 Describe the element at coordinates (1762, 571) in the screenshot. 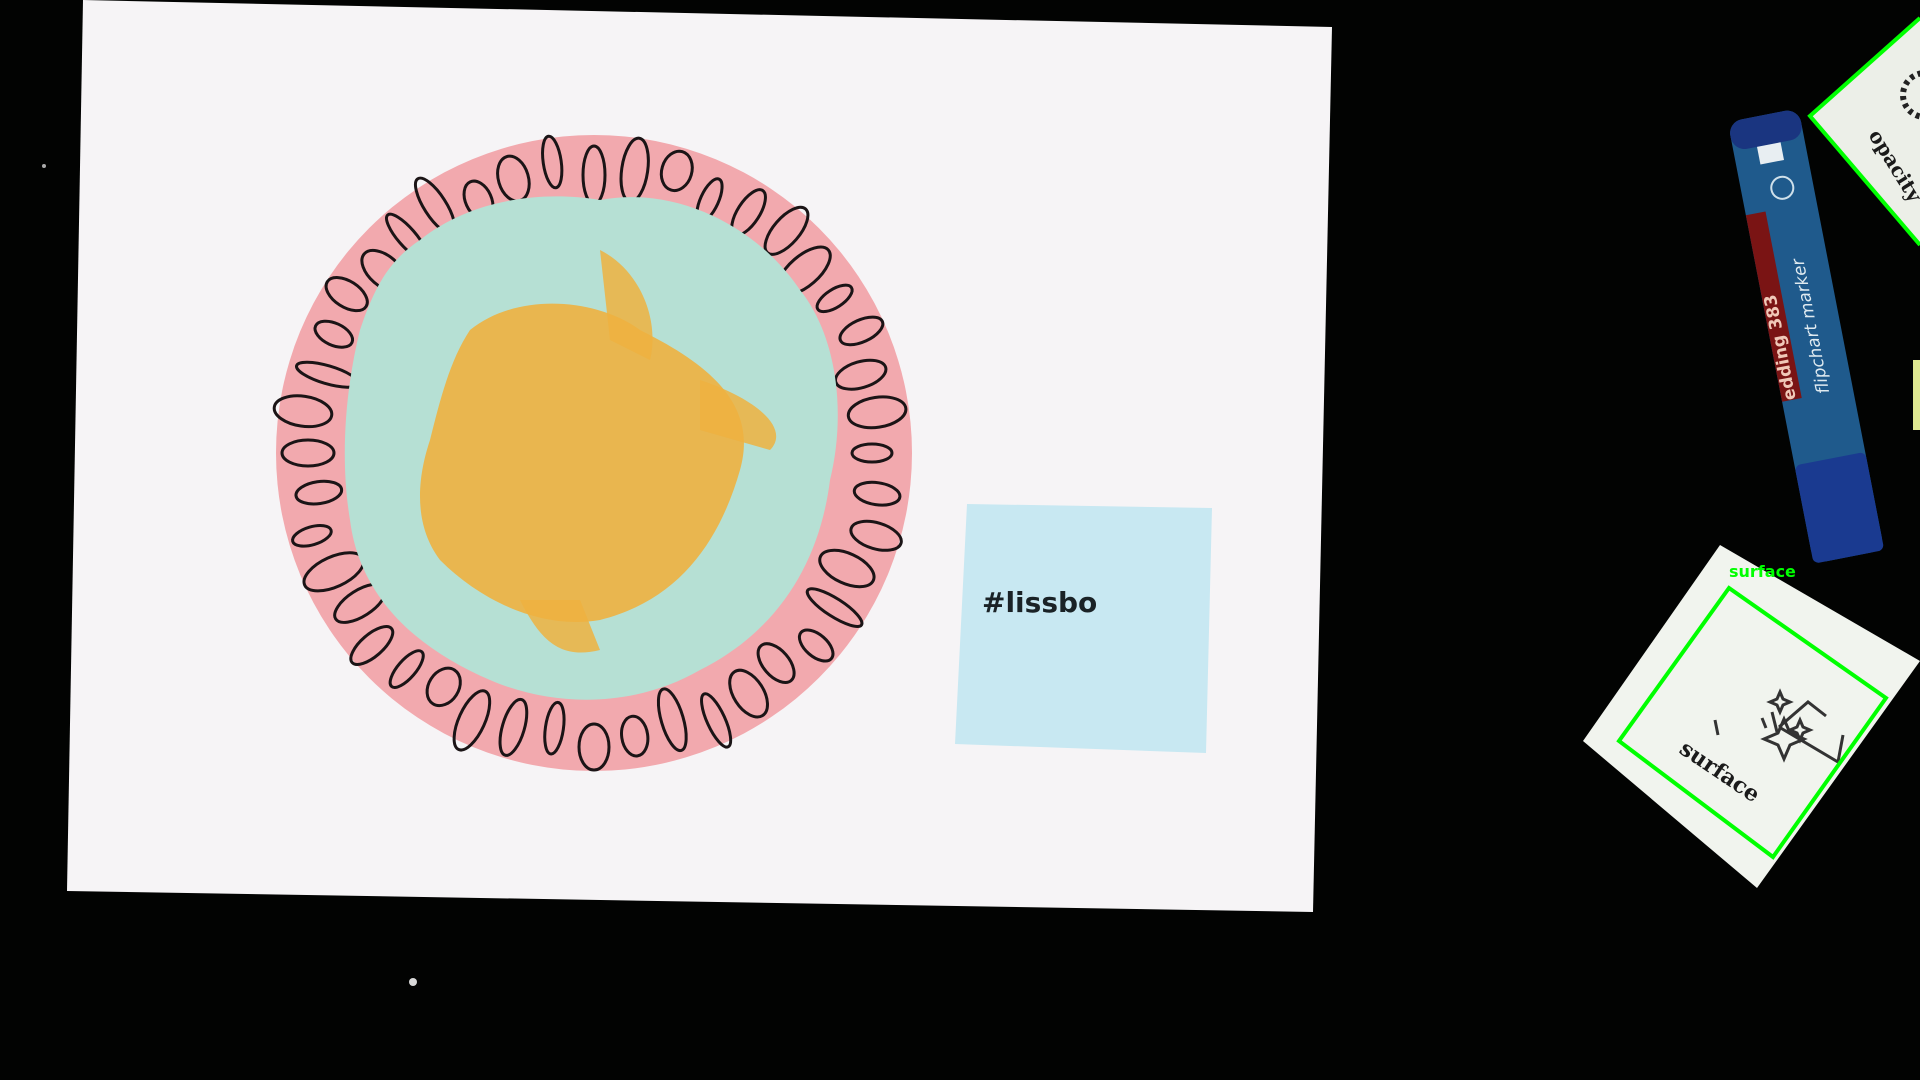

I see `detection-label-surface: surface` at that location.